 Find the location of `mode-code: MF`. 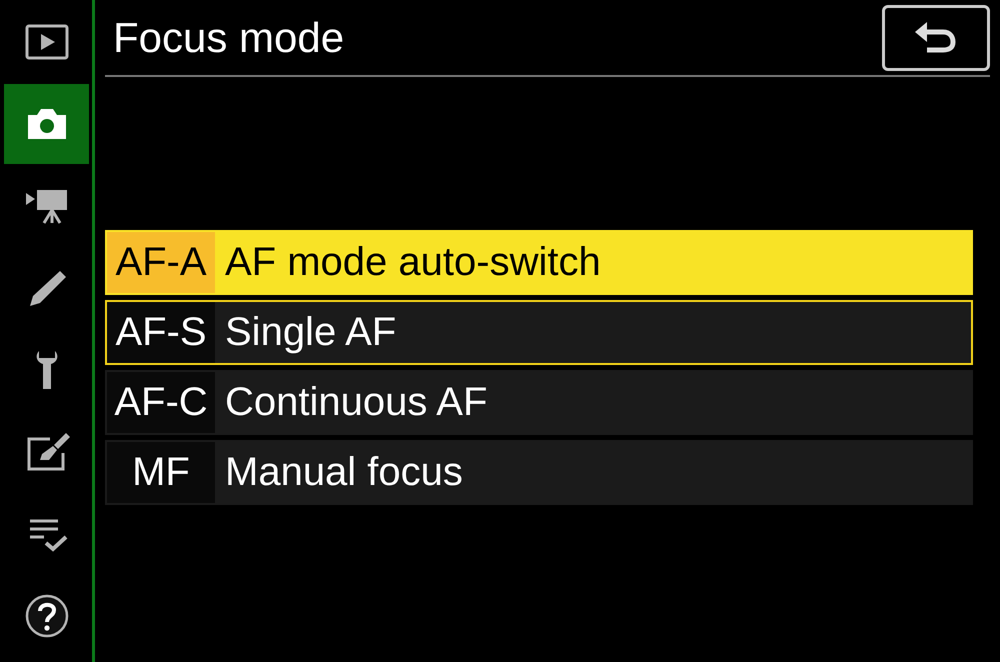

mode-code: MF is located at coordinates (161, 472).